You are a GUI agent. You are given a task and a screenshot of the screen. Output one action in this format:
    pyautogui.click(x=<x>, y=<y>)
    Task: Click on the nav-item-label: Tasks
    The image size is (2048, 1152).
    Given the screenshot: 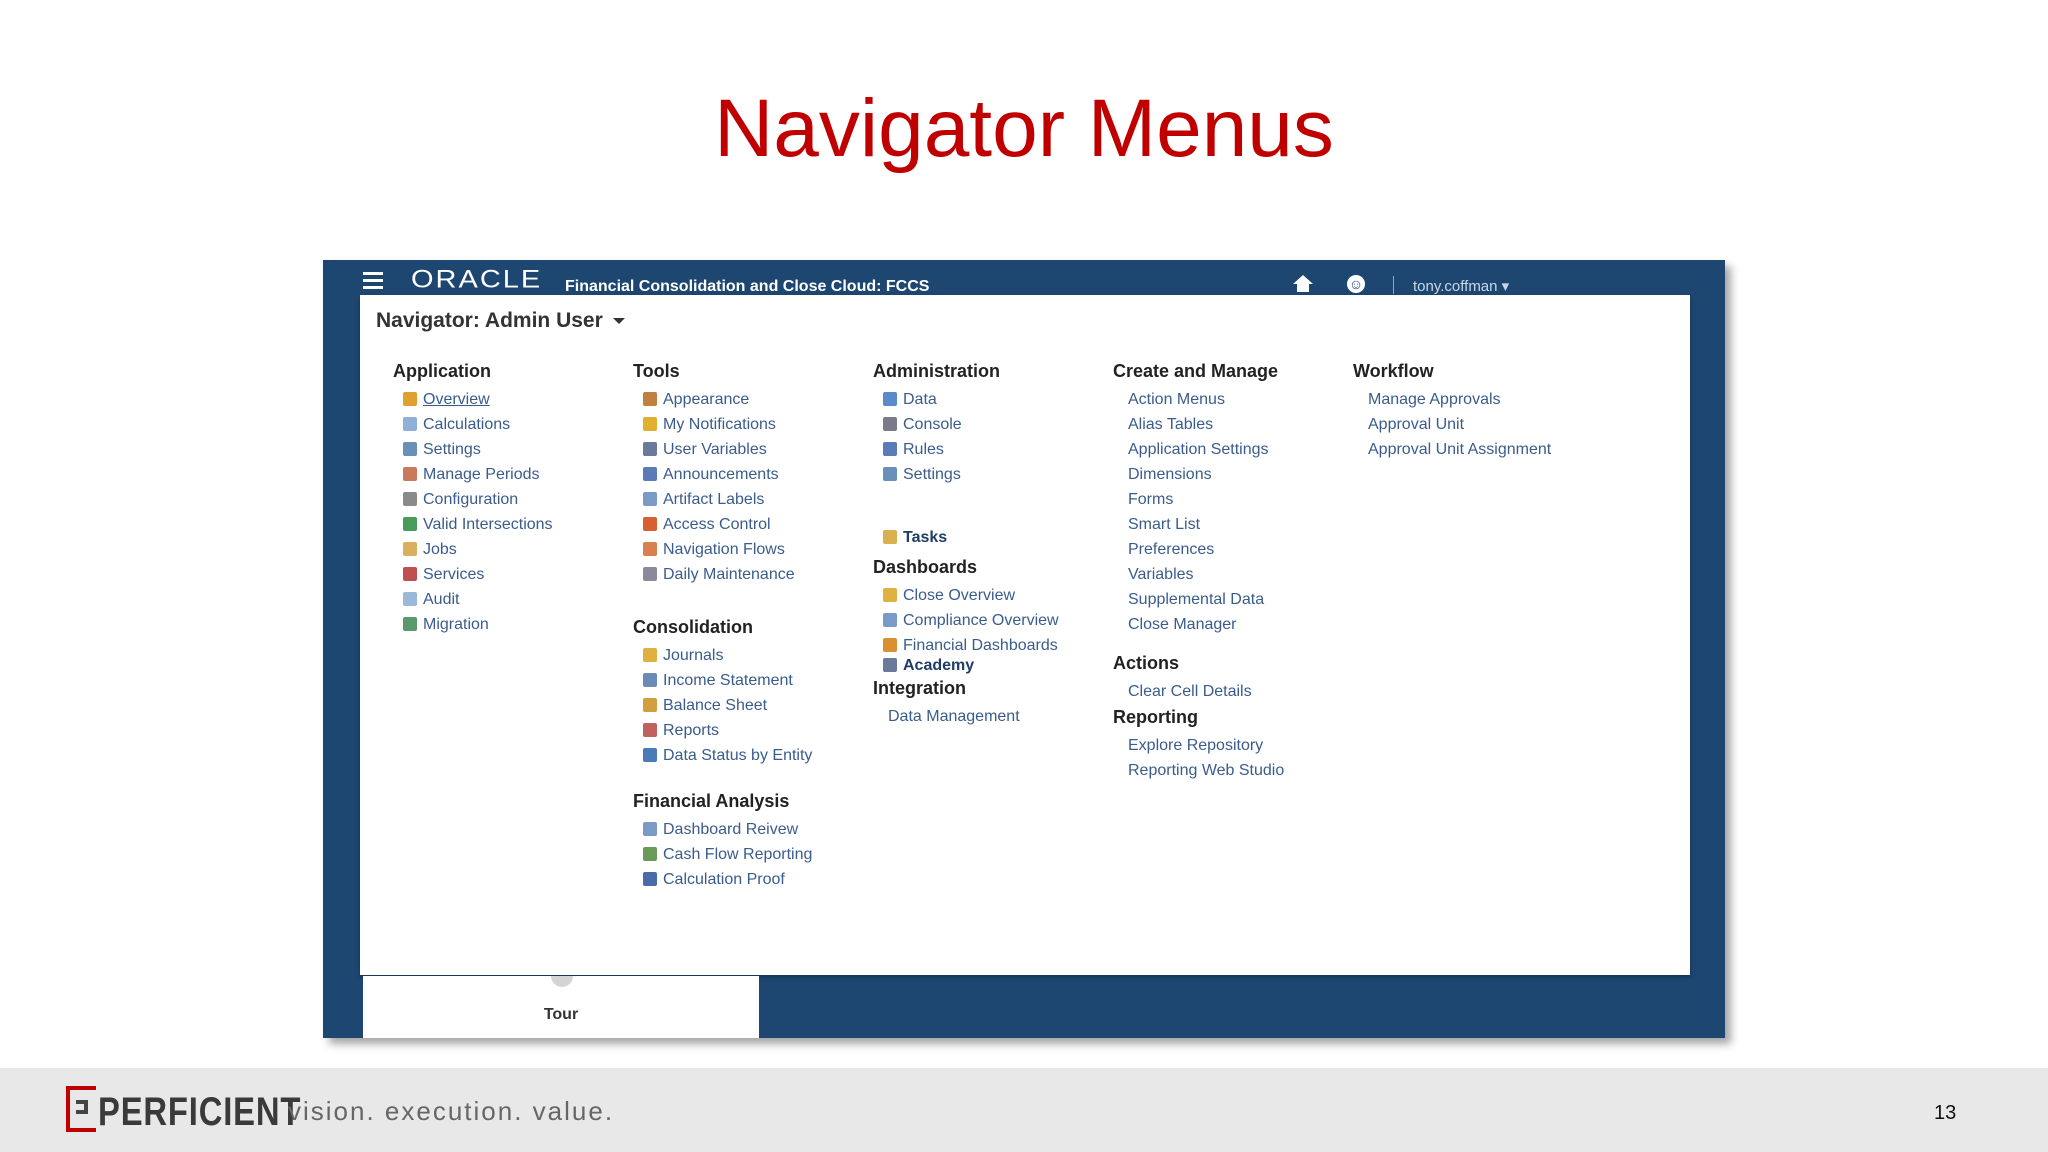 What is the action you would take?
    pyautogui.click(x=925, y=537)
    